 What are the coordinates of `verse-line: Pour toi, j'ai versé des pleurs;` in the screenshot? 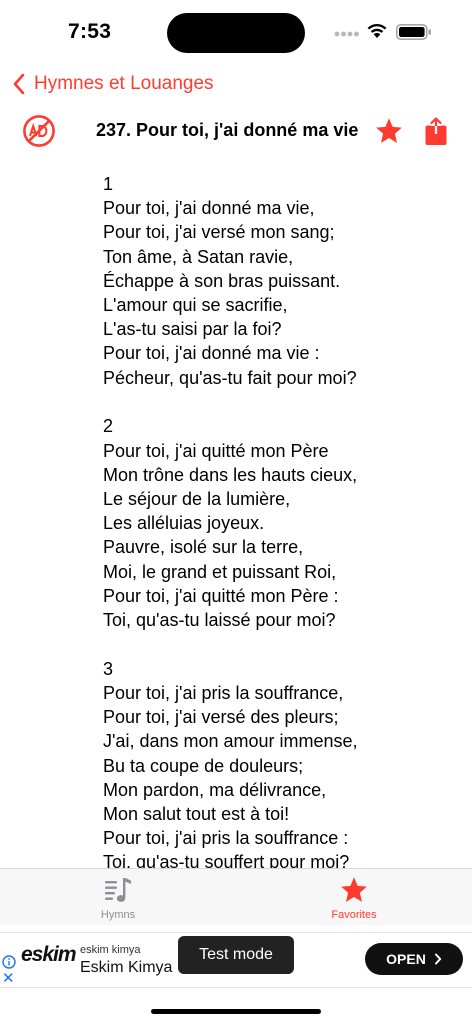 It's located at (221, 717).